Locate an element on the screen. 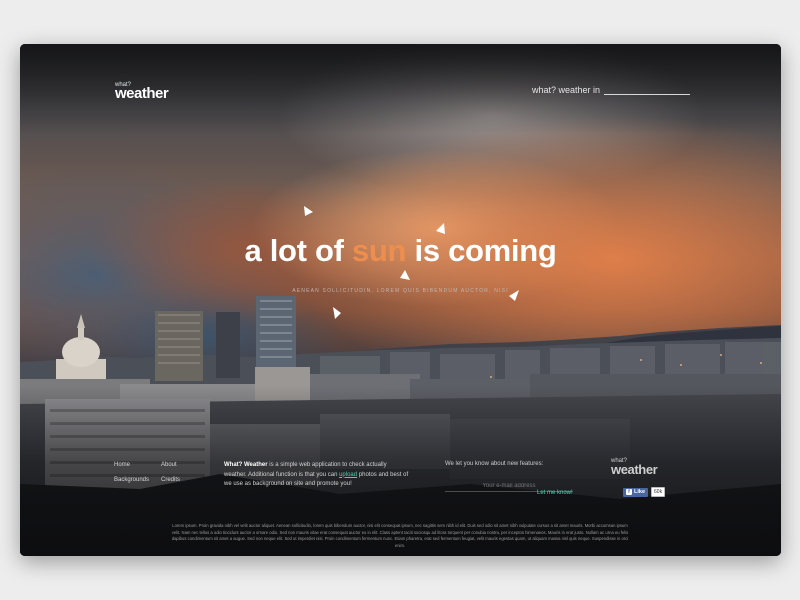 This screenshot has width=800, height=600. footer-link-backgrounds: Backgrounds is located at coordinates (131, 480).